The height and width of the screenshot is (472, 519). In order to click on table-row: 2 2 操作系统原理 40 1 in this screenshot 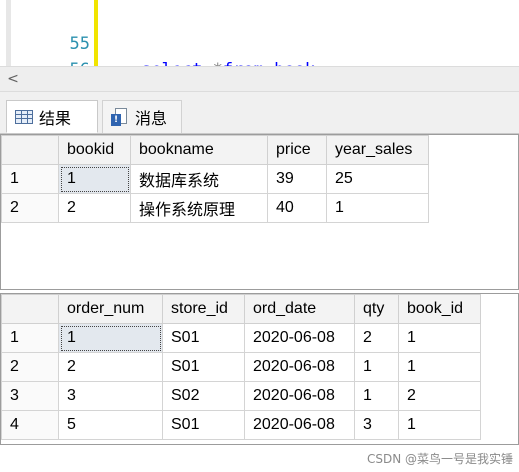, I will do `click(215, 208)`.